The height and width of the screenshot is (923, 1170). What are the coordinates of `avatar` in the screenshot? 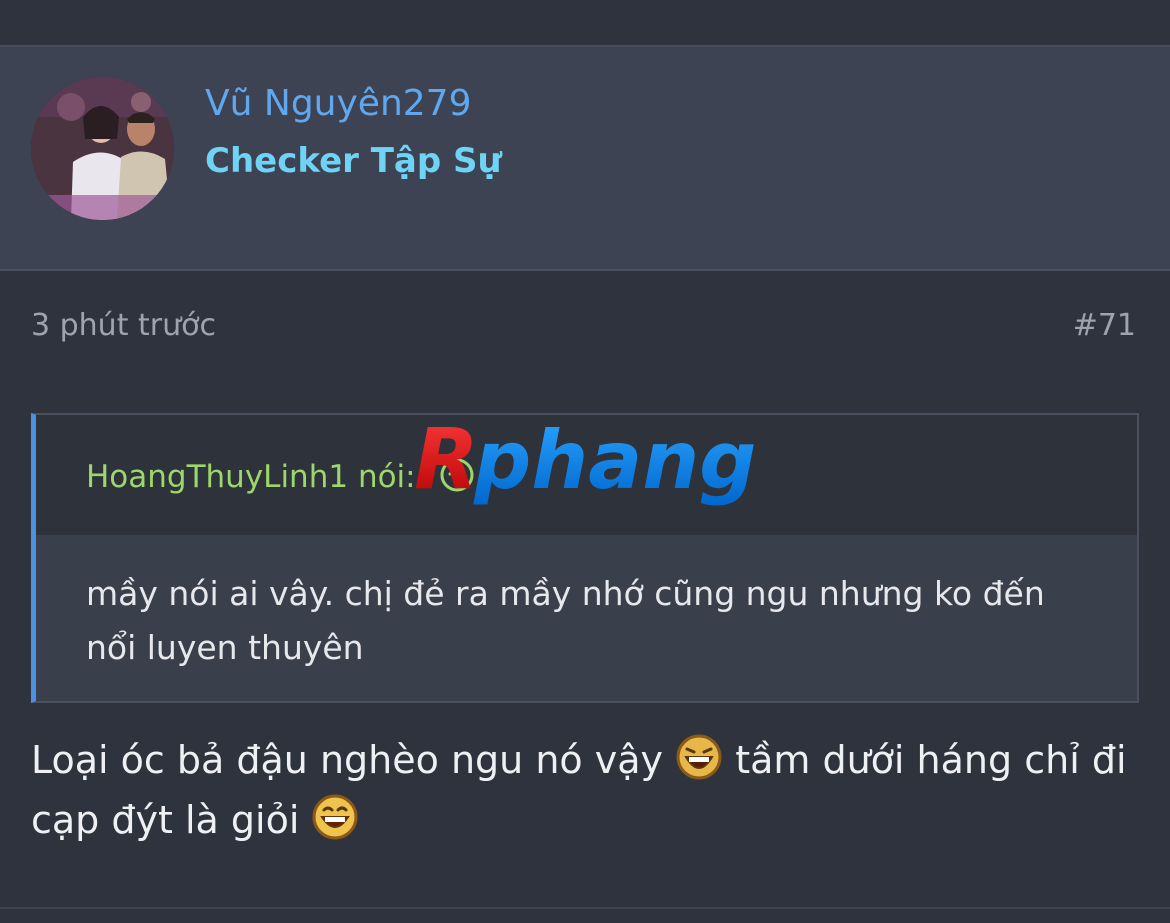 It's located at (102, 148).